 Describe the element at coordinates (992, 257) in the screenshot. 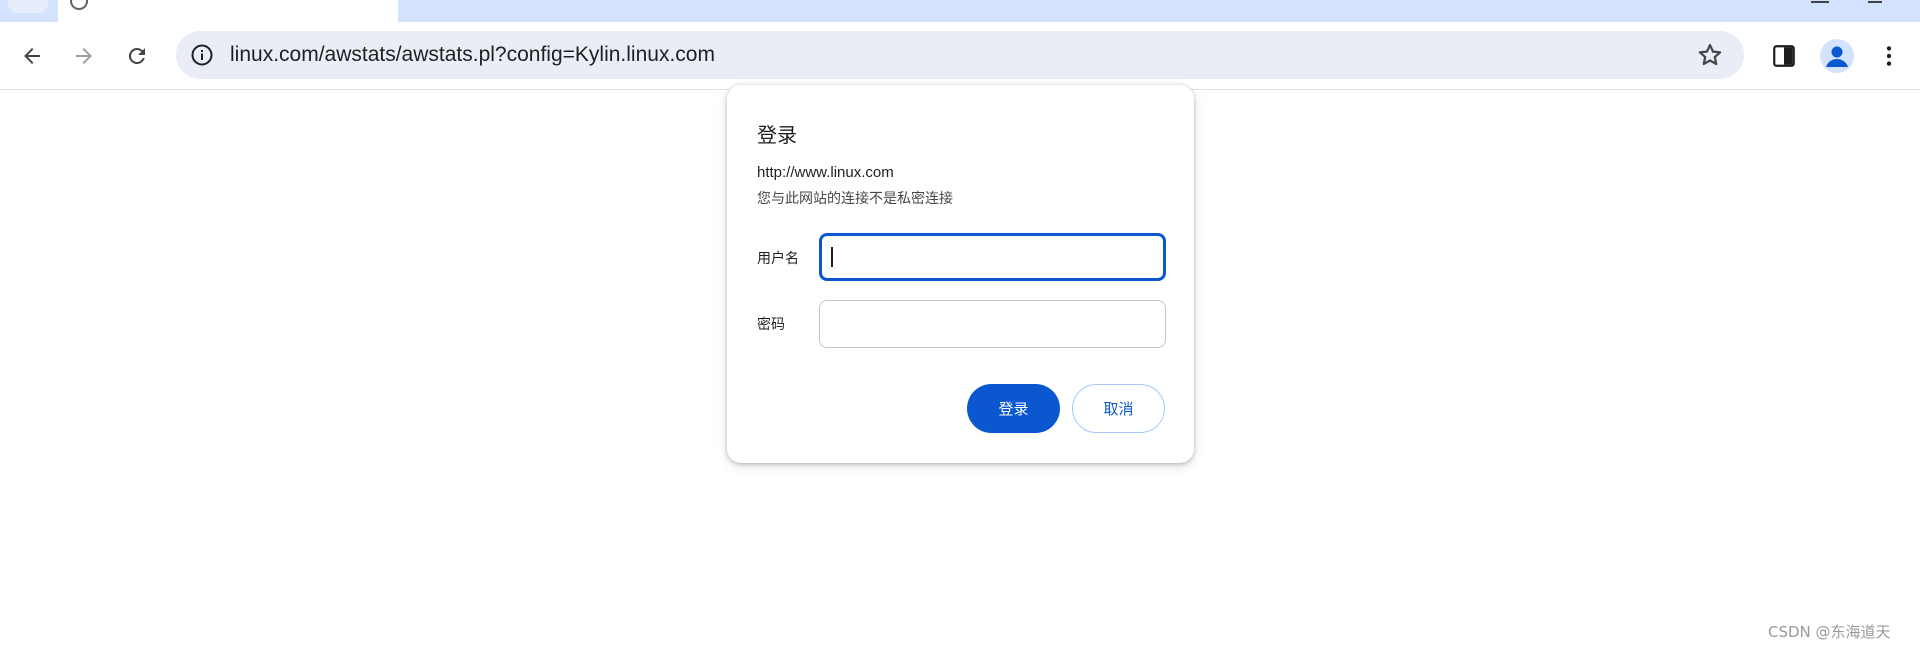

I see `username-input` at that location.